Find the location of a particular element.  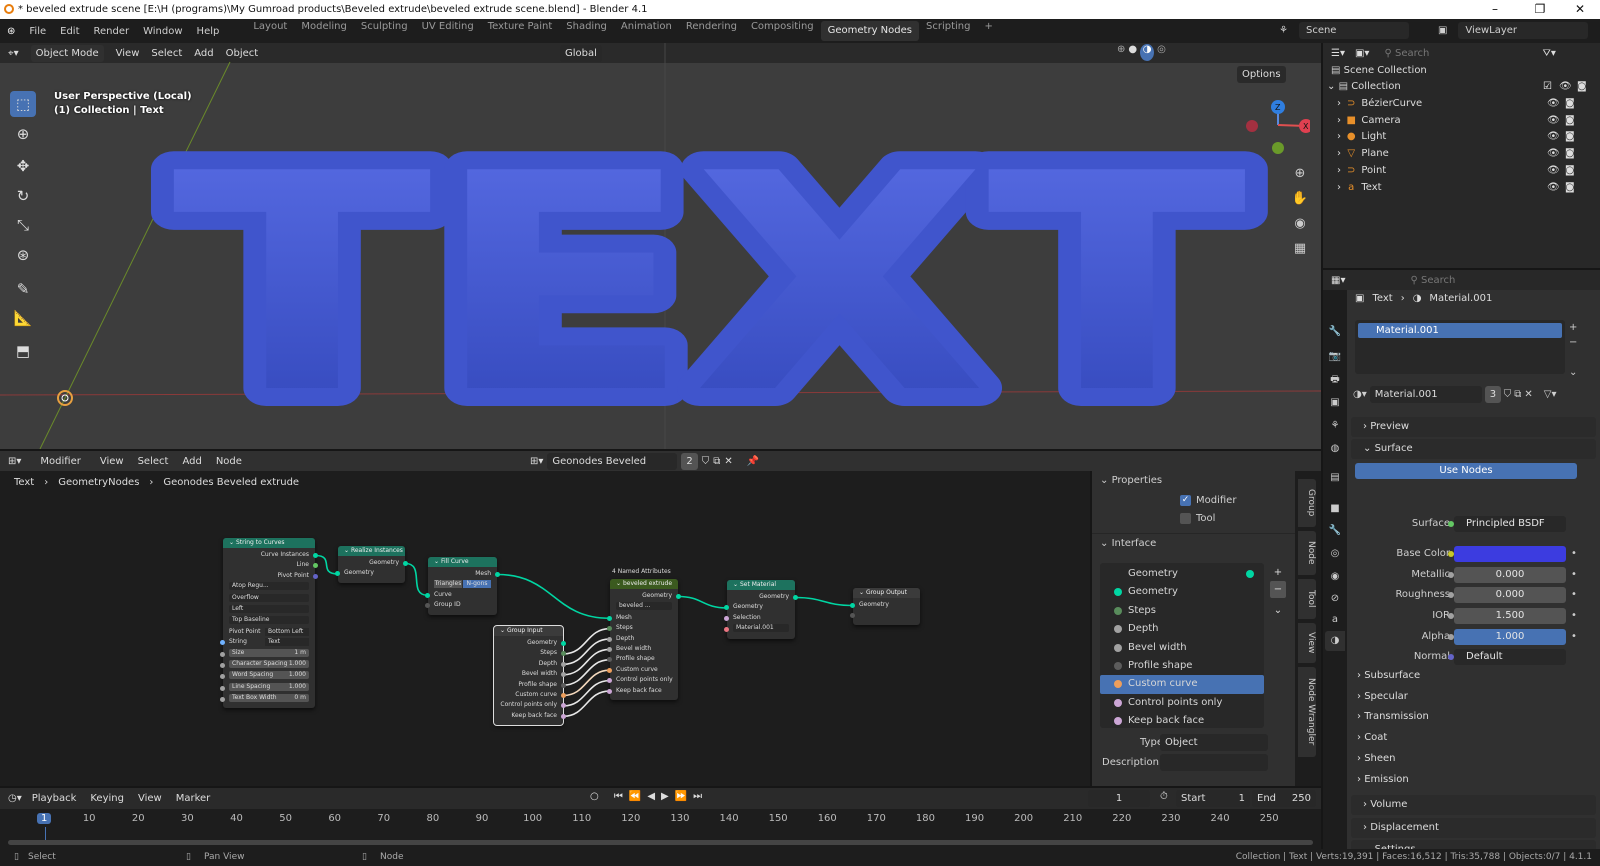

link-icon: ▽▾ is located at coordinates (1550, 394).